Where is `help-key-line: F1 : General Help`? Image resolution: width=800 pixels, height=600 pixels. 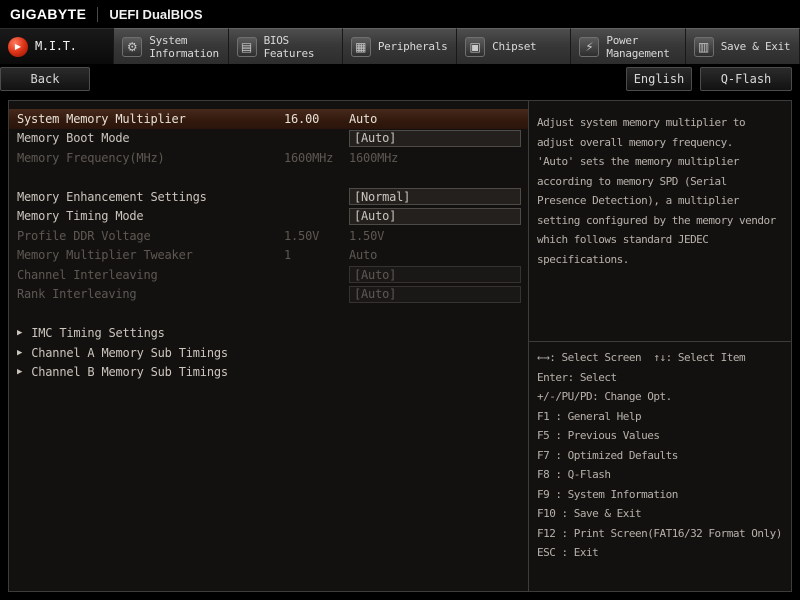
help-key-line: F1 : General Help is located at coordinates (589, 416).